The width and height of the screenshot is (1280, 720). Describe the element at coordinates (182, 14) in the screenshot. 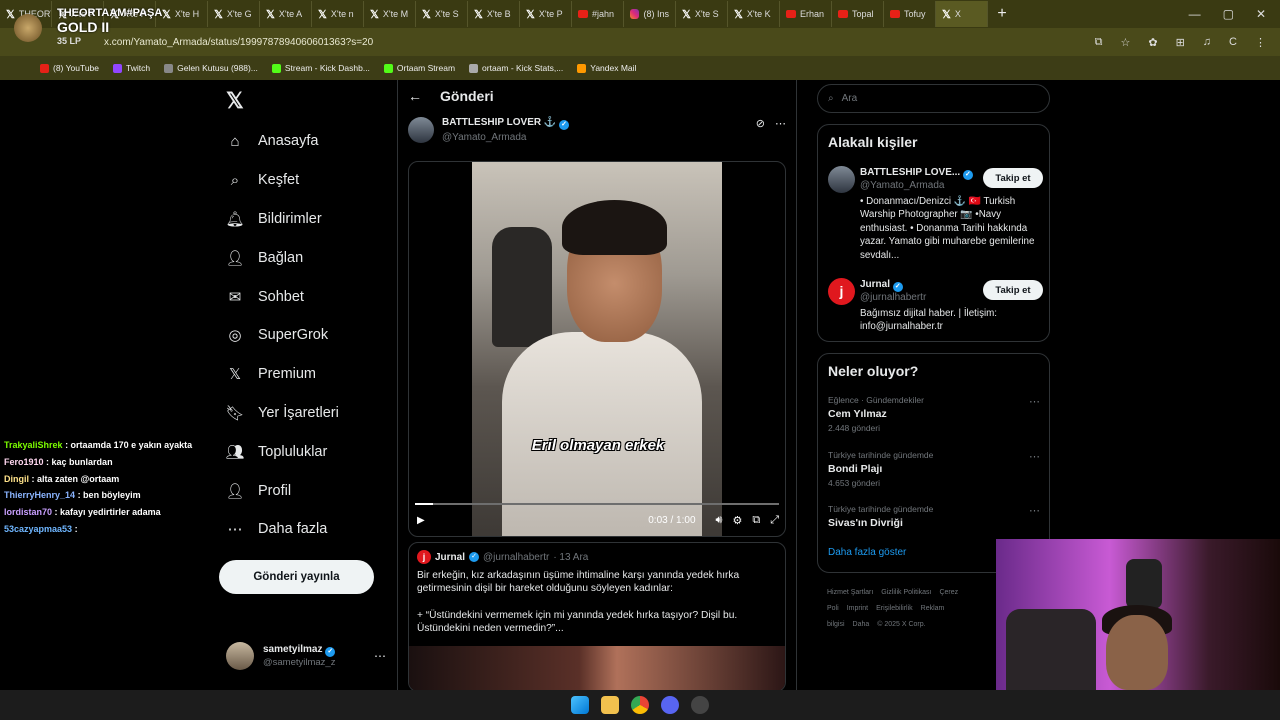

I see `browser-tab: 𝕏 X'te H` at that location.